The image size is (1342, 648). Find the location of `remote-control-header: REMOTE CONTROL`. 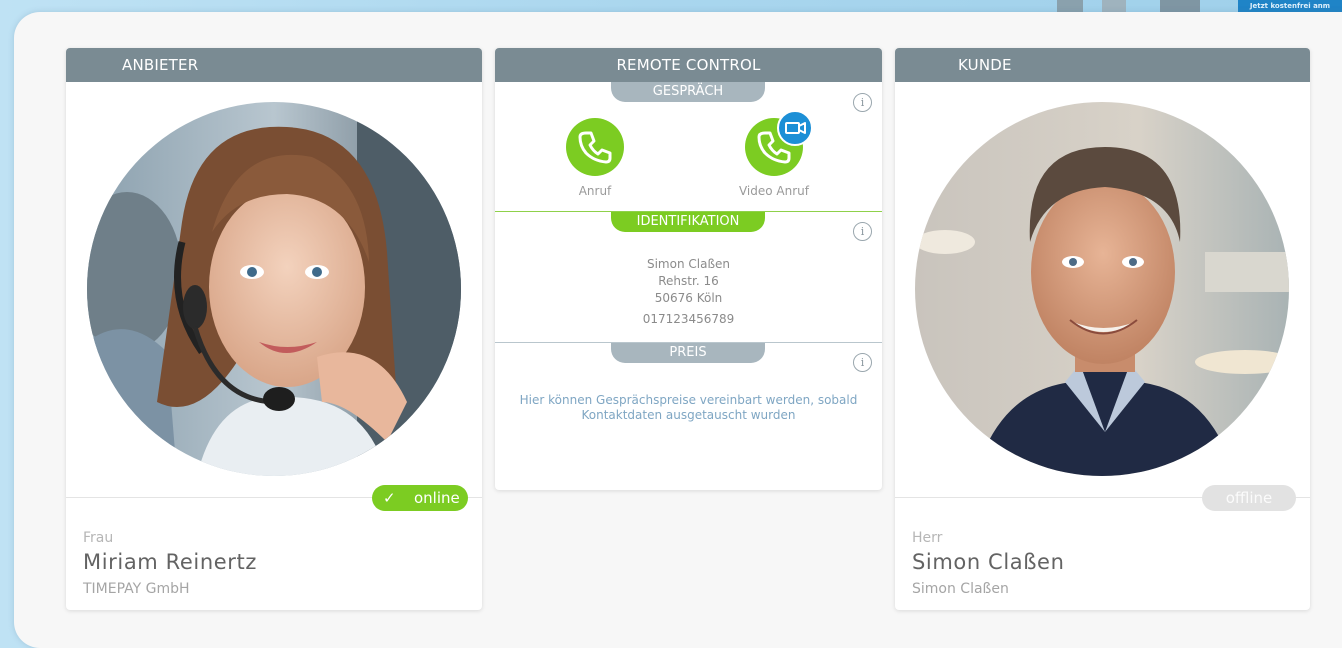

remote-control-header: REMOTE CONTROL is located at coordinates (688, 65).